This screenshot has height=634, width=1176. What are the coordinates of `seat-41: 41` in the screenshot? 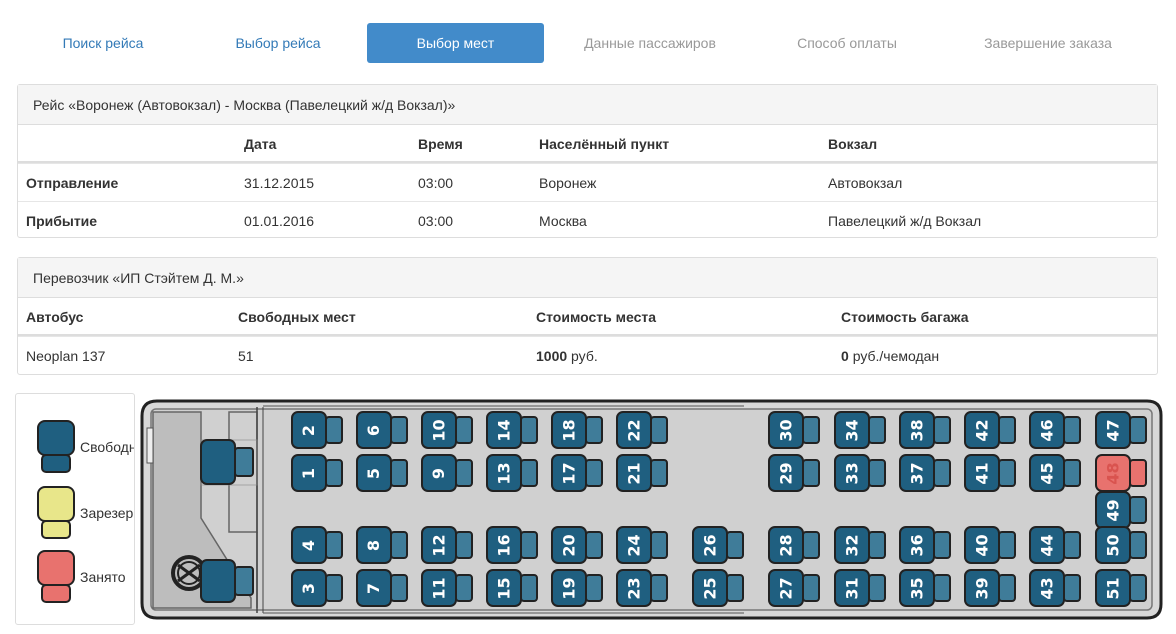 It's located at (991, 473).